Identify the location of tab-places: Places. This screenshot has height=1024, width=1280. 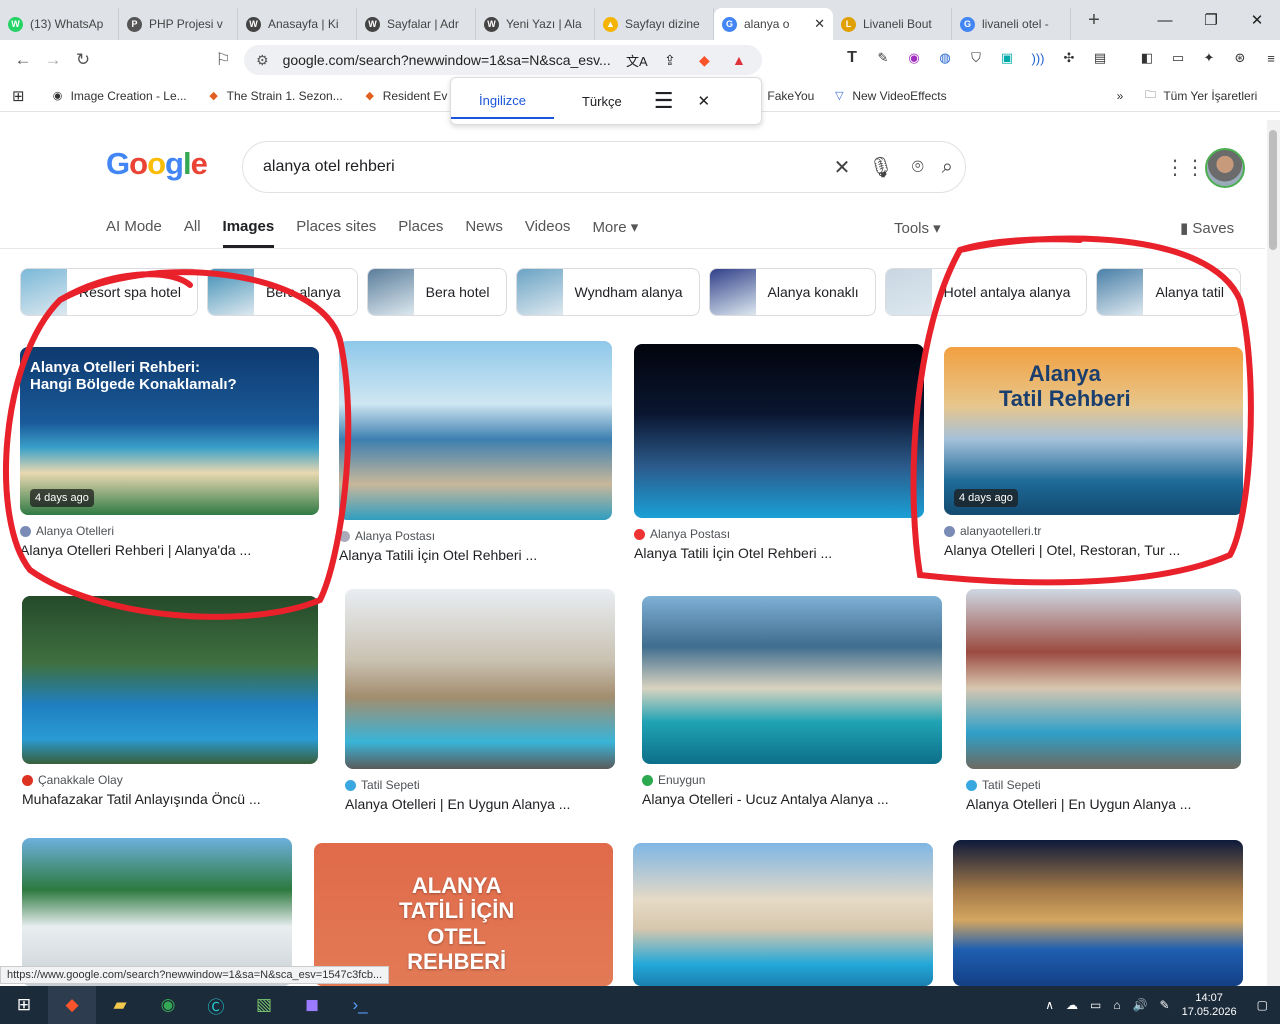
(420, 233).